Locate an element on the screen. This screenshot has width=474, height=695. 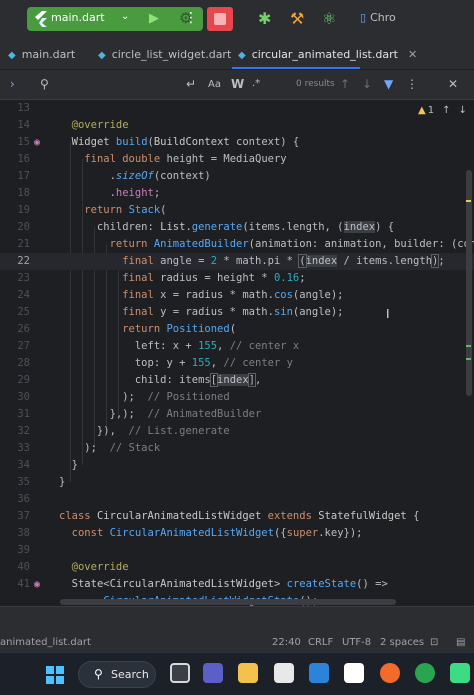
line-number: 20 is located at coordinates (23, 227).